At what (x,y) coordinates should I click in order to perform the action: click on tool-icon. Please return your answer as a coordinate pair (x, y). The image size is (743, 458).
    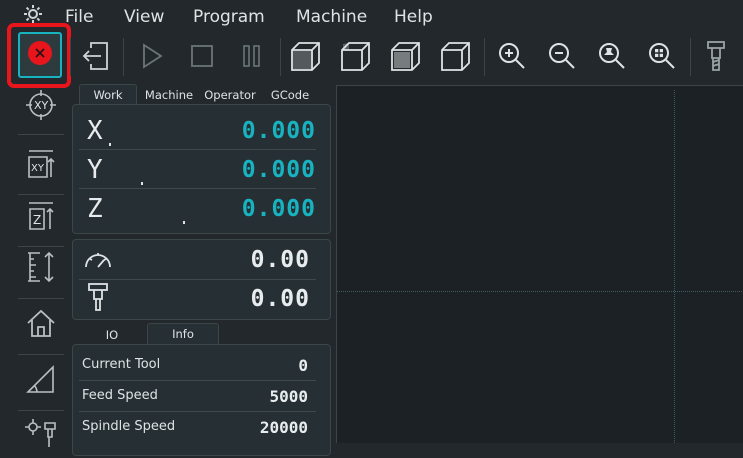
    Looking at the image, I should click on (716, 58).